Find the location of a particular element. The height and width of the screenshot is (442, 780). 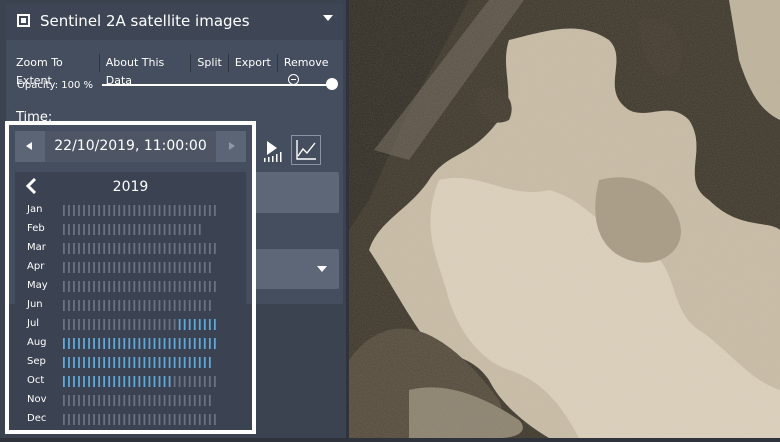

month-label-mar: Mar is located at coordinates (36, 247).